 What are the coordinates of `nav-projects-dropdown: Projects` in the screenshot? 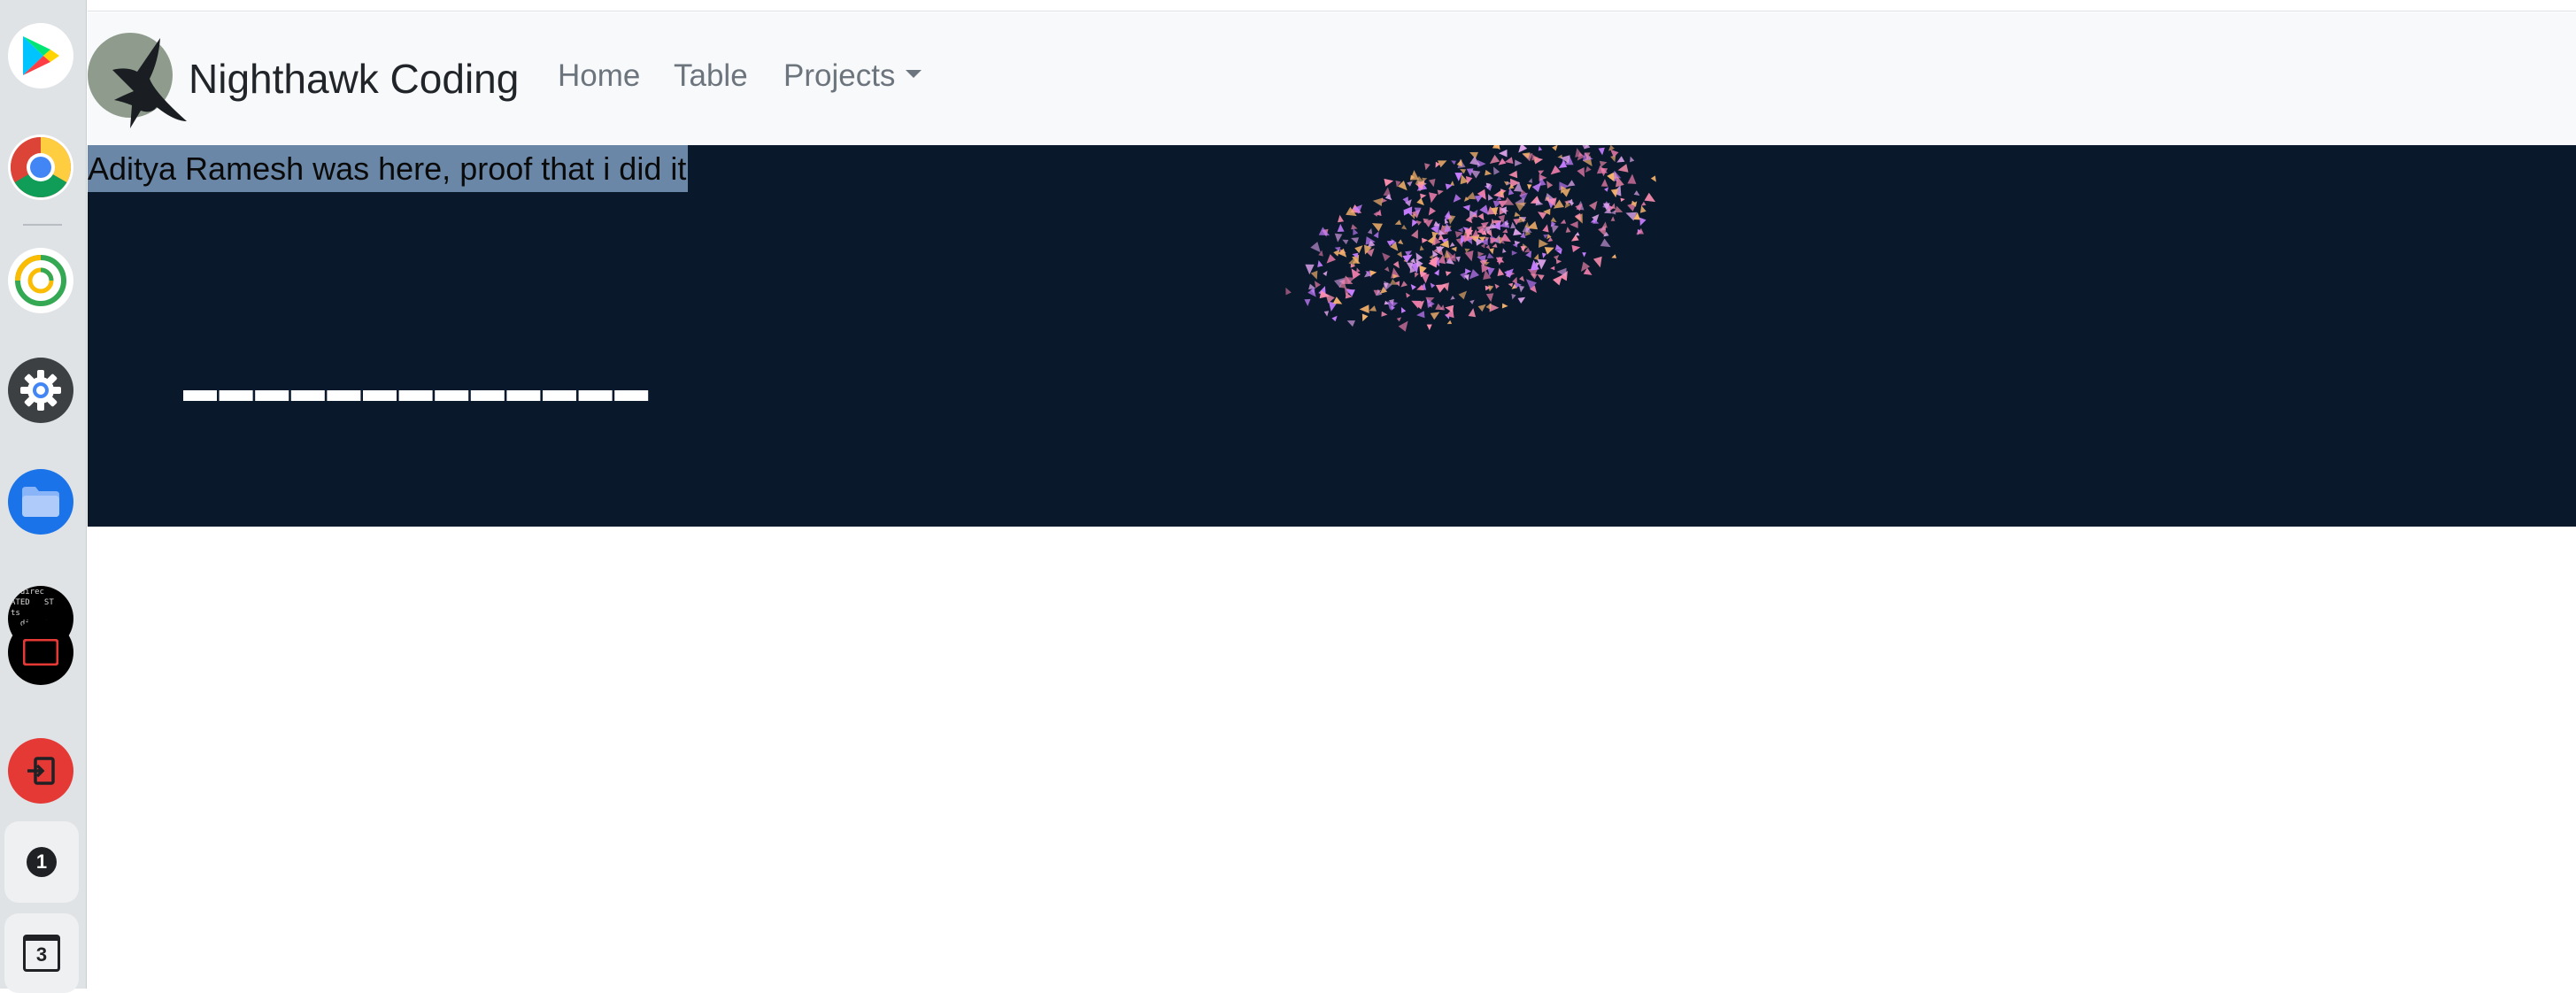 It's located at (852, 76).